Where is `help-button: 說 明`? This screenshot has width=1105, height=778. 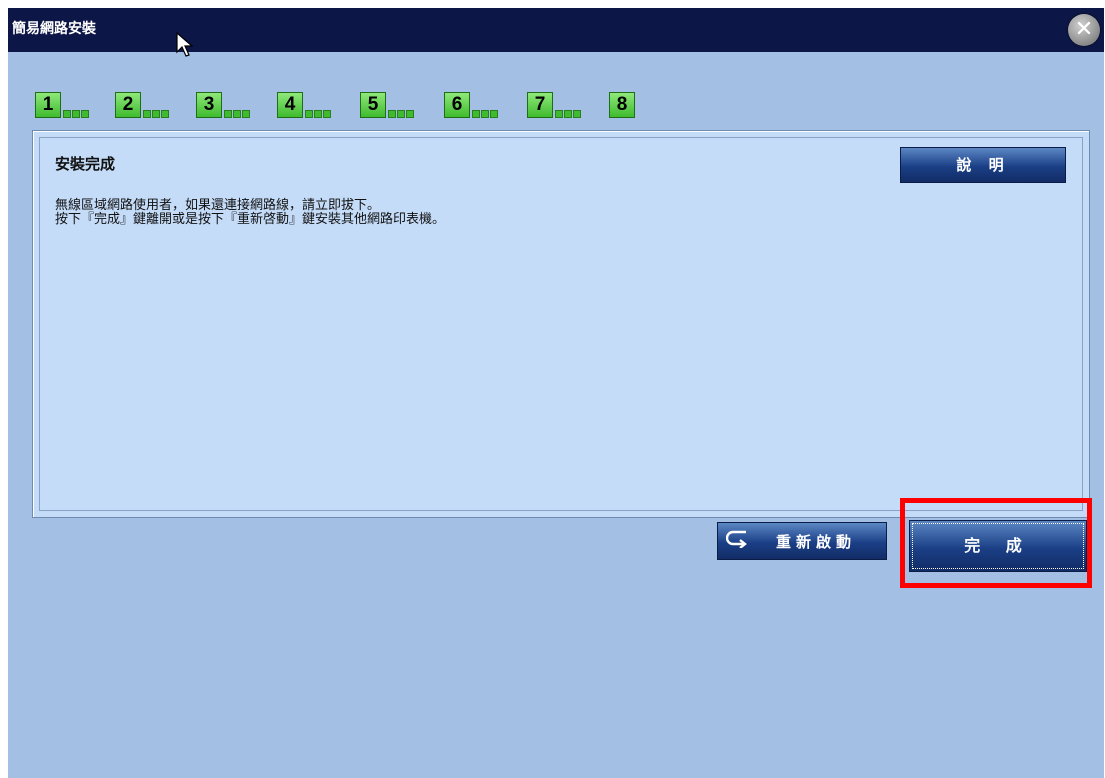 help-button: 說 明 is located at coordinates (983, 165).